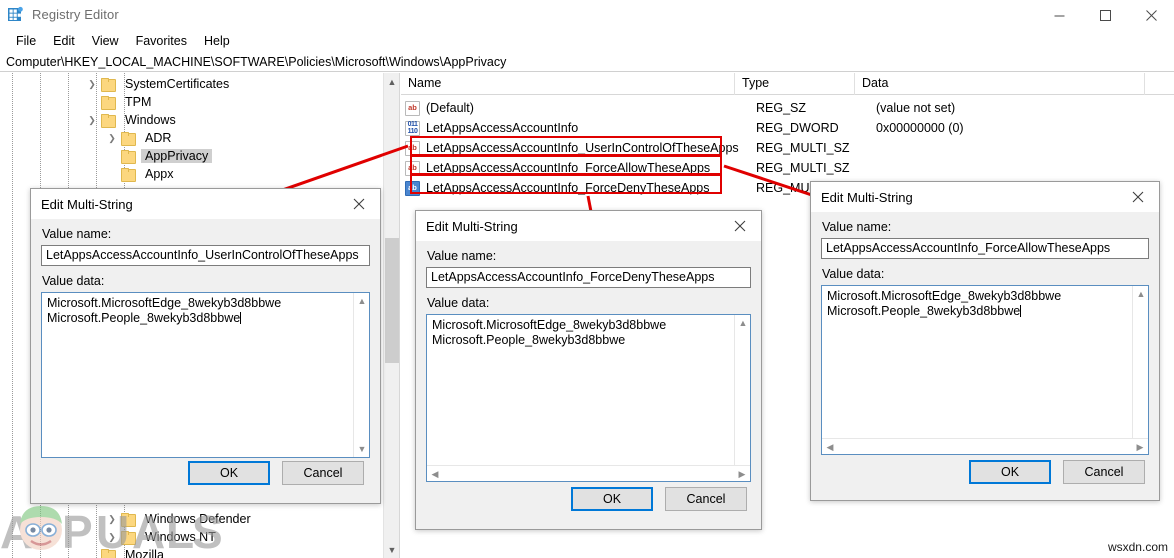  Describe the element at coordinates (192, 138) in the screenshot. I see `tree-node-adr: ❯ ADR` at that location.